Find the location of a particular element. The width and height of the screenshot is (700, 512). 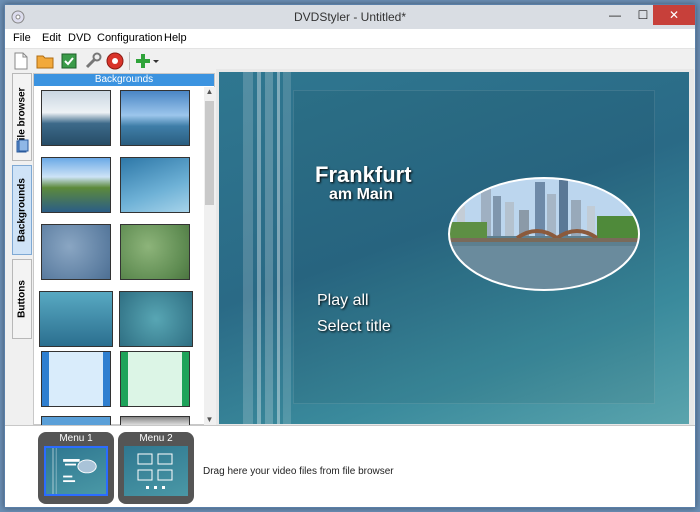

menu-help: Help is located at coordinates (175, 38).